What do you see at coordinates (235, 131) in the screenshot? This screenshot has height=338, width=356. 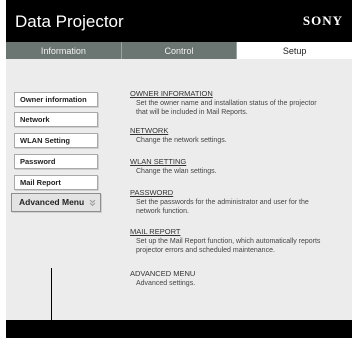 I see `link-network: NETWORK` at bounding box center [235, 131].